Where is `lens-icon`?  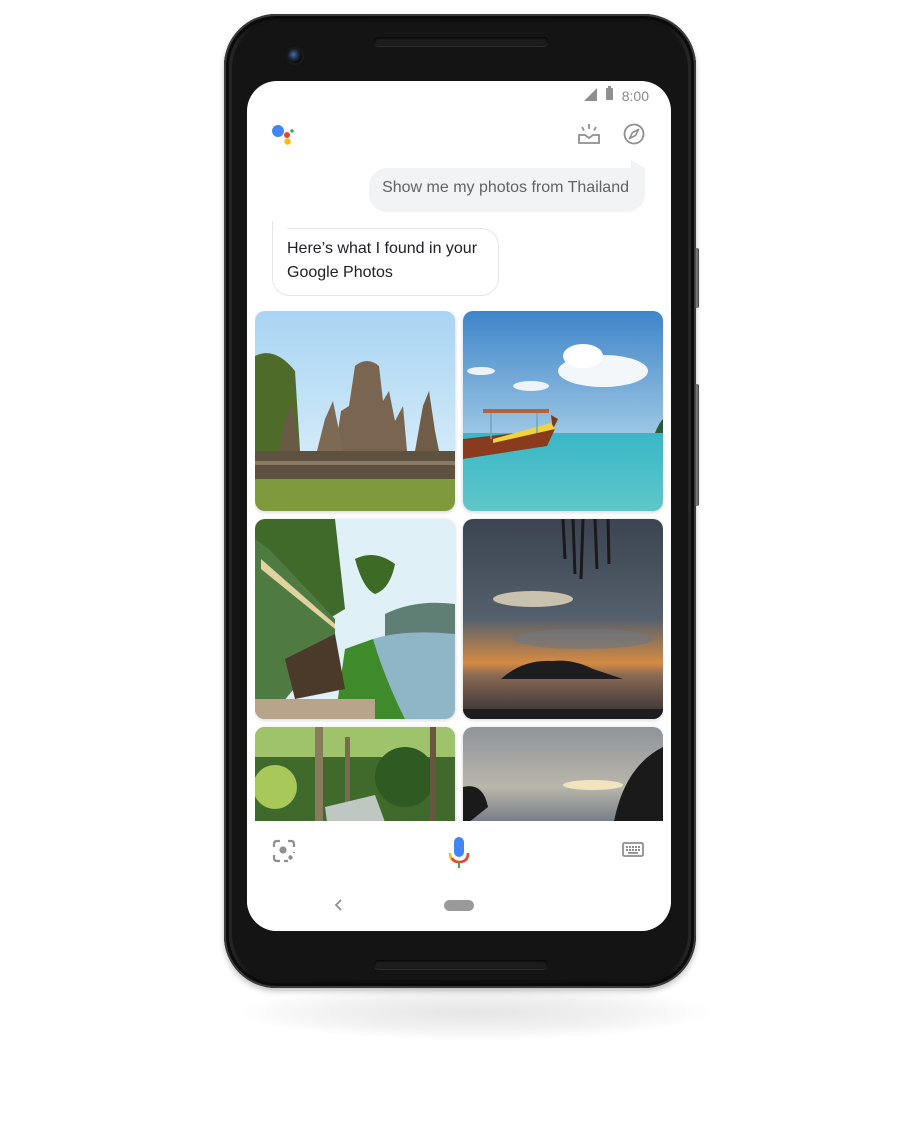
lens-icon is located at coordinates (284, 851).